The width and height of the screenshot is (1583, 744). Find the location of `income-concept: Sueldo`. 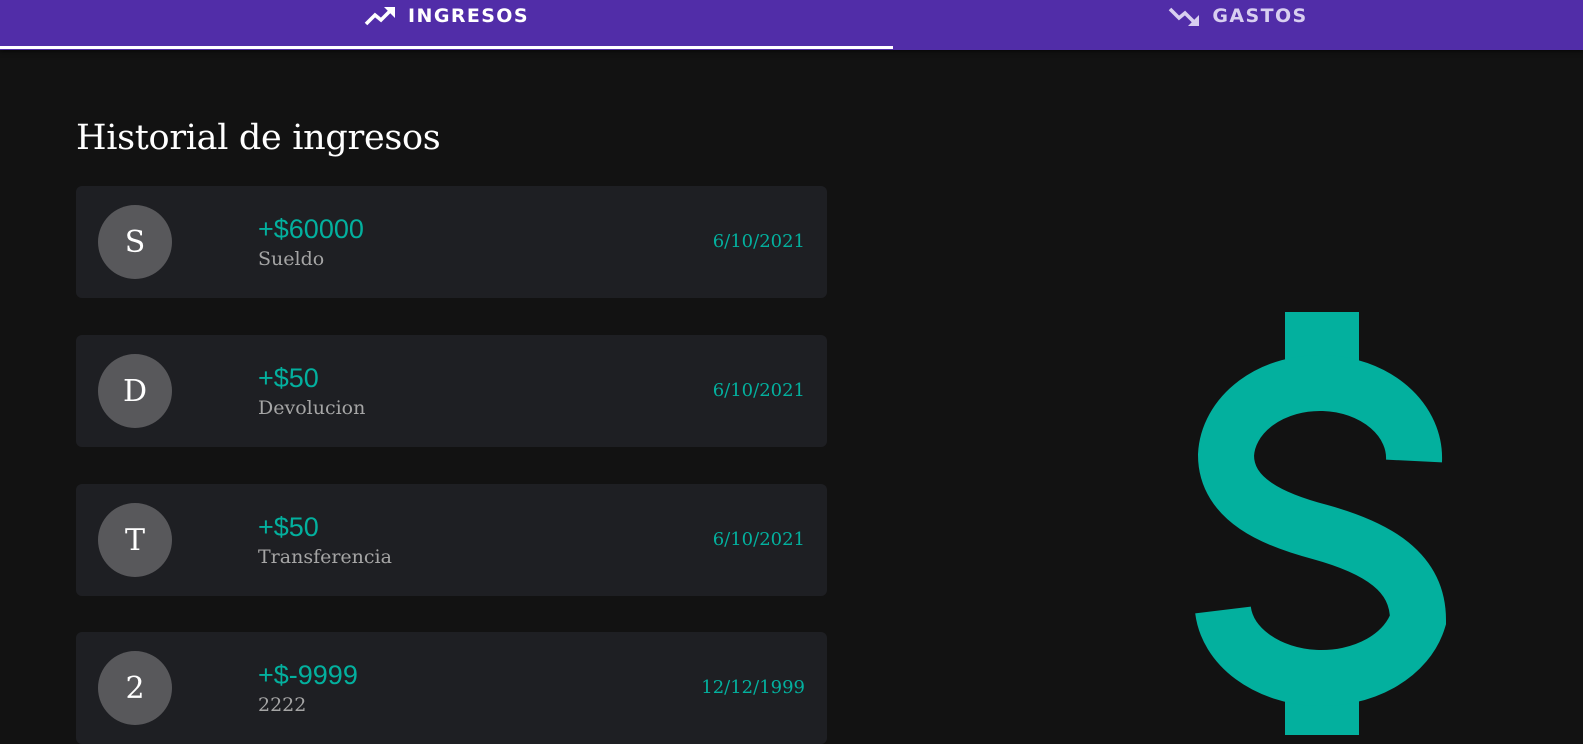

income-concept: Sueldo is located at coordinates (291, 259).